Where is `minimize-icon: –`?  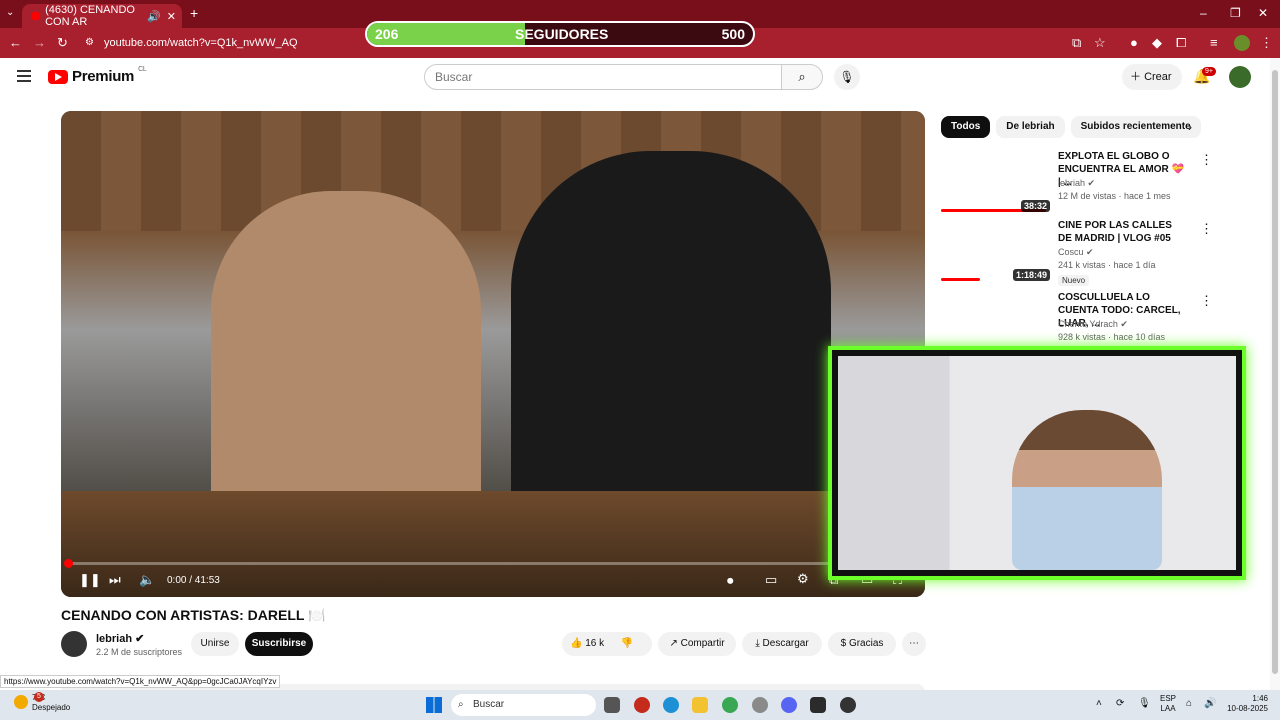 minimize-icon: – is located at coordinates (1203, 13).